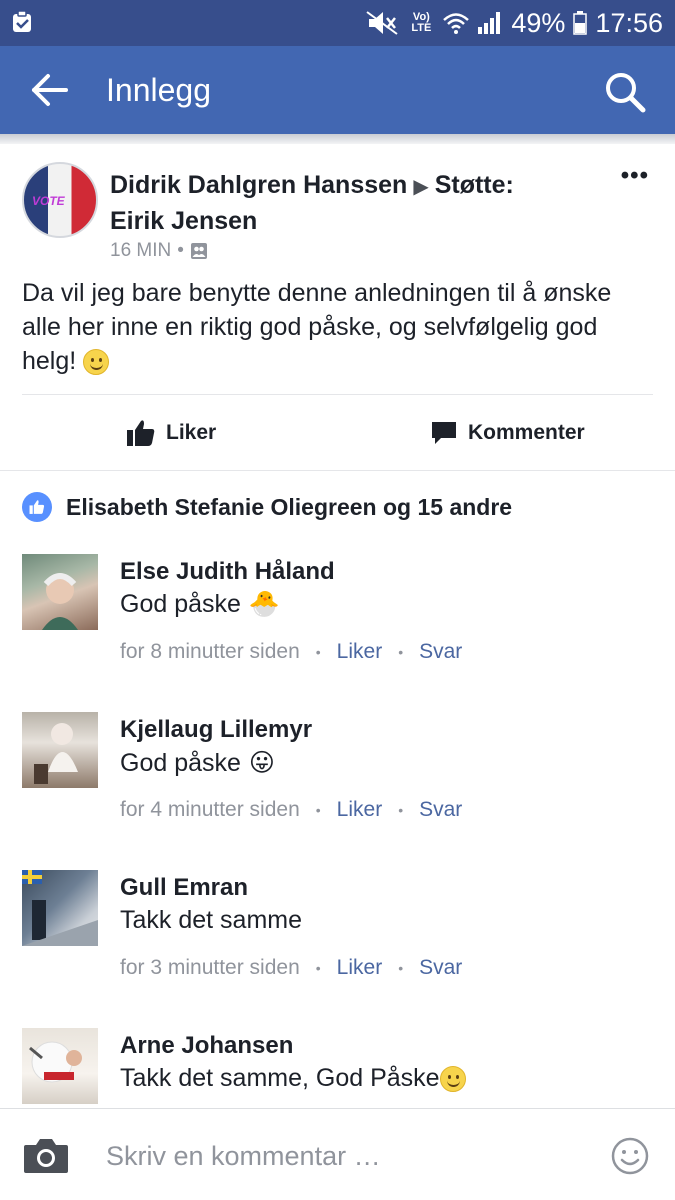 The image size is (675, 1200). What do you see at coordinates (489, 23) in the screenshot?
I see `signal-icon` at bounding box center [489, 23].